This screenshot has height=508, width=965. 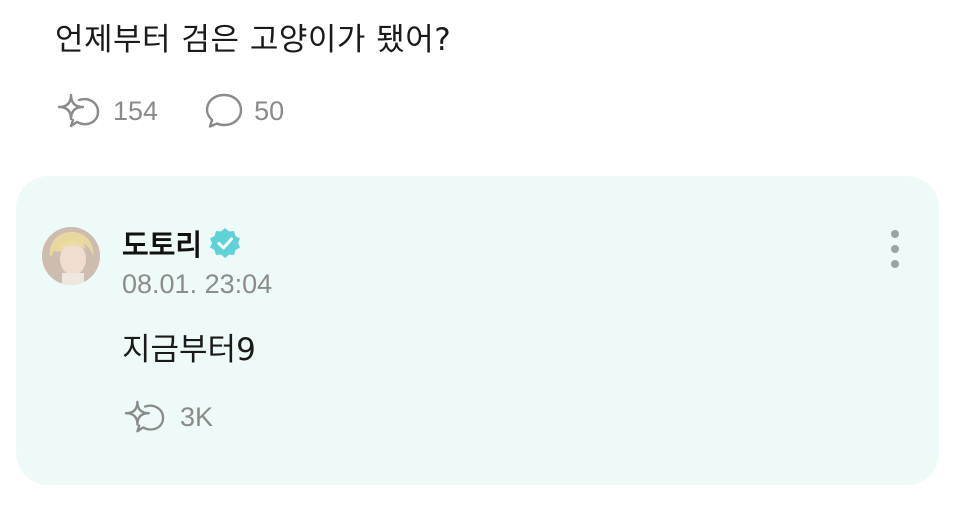 I want to click on comment-timestamp: 08.01. 23:04, so click(x=197, y=284).